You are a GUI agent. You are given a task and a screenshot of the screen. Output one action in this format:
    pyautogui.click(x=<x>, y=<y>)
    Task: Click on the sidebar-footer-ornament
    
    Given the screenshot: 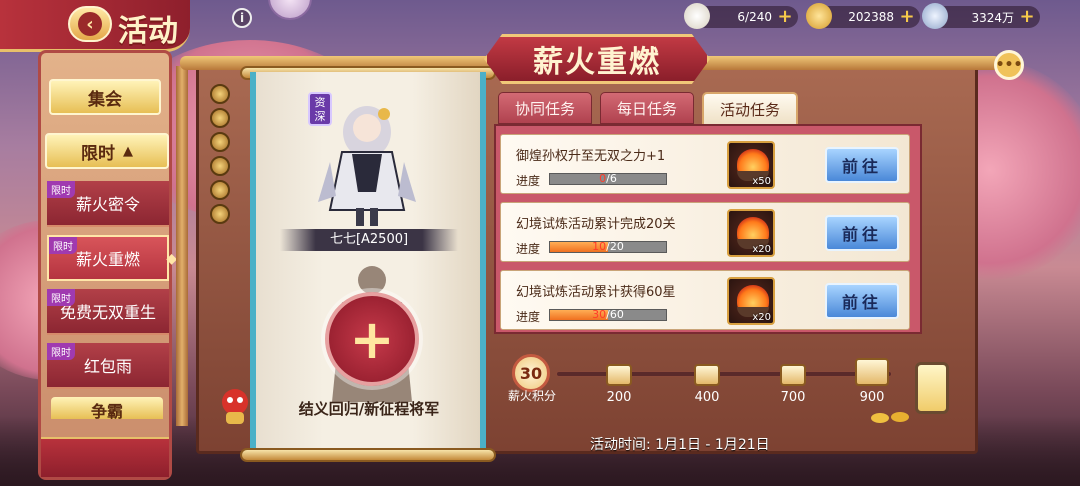 What is the action you would take?
    pyautogui.click(x=105, y=457)
    